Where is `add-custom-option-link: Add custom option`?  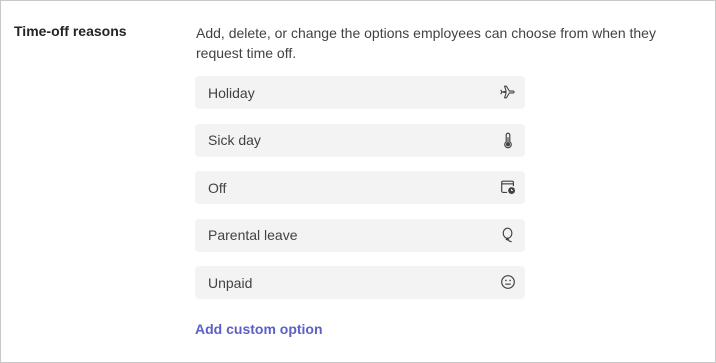 add-custom-option-link: Add custom option is located at coordinates (259, 329).